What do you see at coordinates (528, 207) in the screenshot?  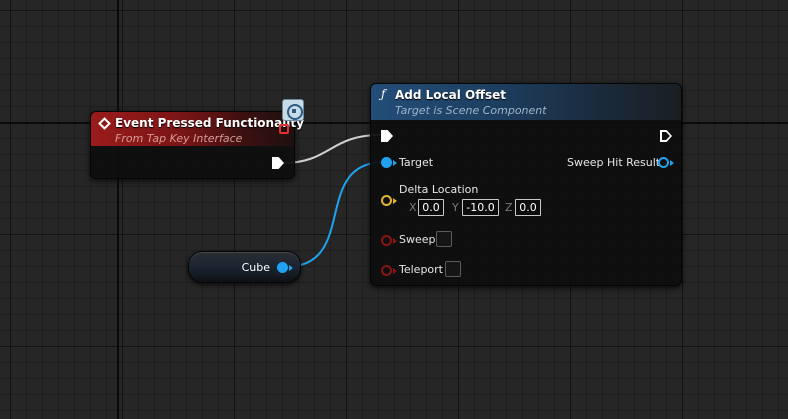 I see `vector-z-input: 0.0` at bounding box center [528, 207].